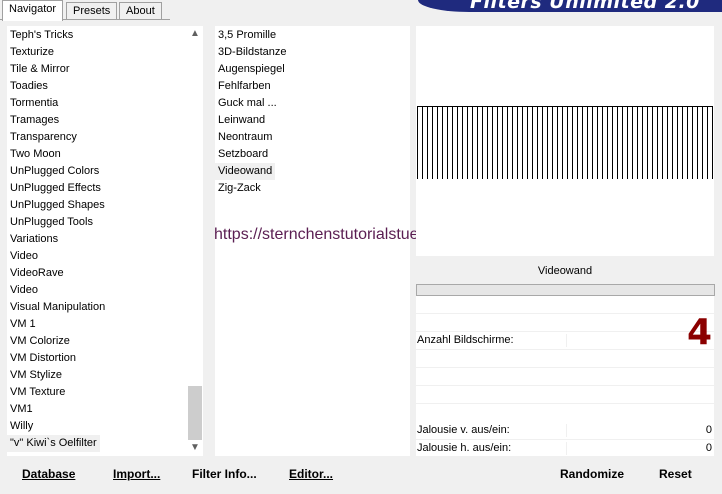  What do you see at coordinates (48, 474) in the screenshot?
I see `database-button: Database` at bounding box center [48, 474].